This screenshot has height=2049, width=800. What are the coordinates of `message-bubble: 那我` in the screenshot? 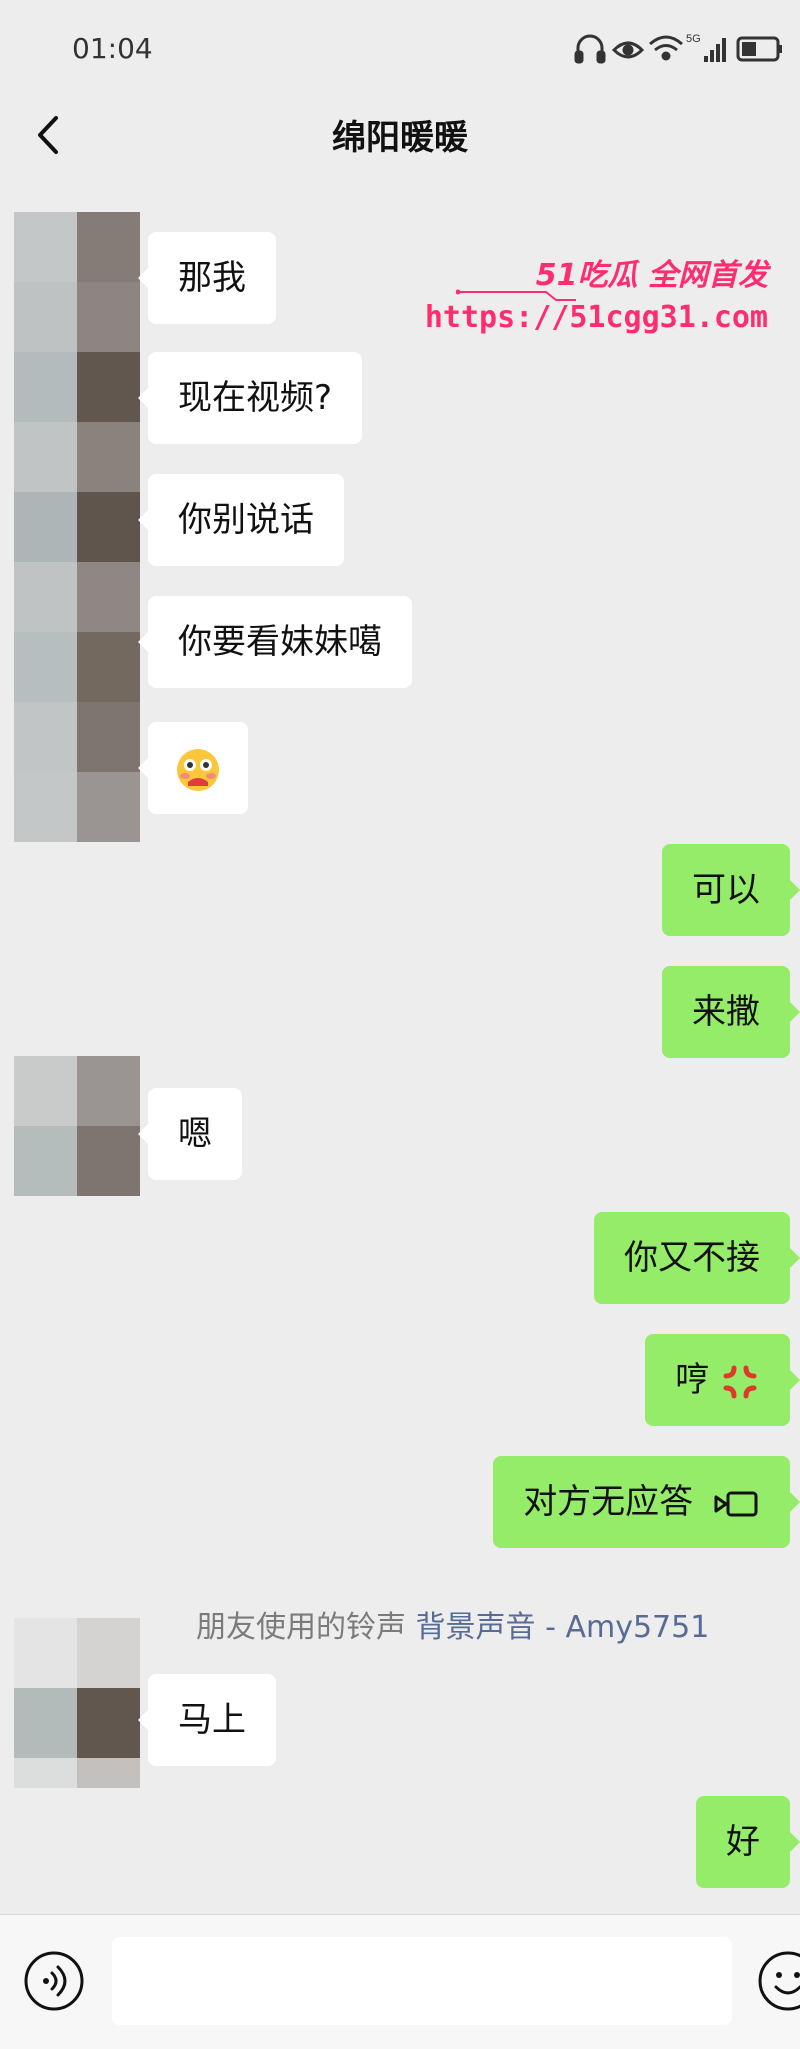 It's located at (207, 278).